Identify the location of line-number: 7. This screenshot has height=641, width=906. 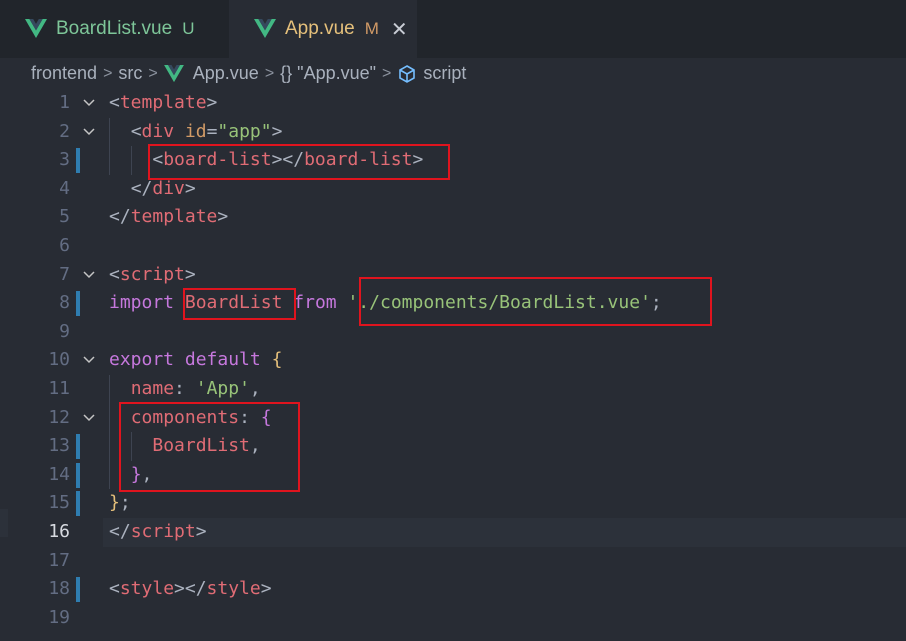
(64, 274).